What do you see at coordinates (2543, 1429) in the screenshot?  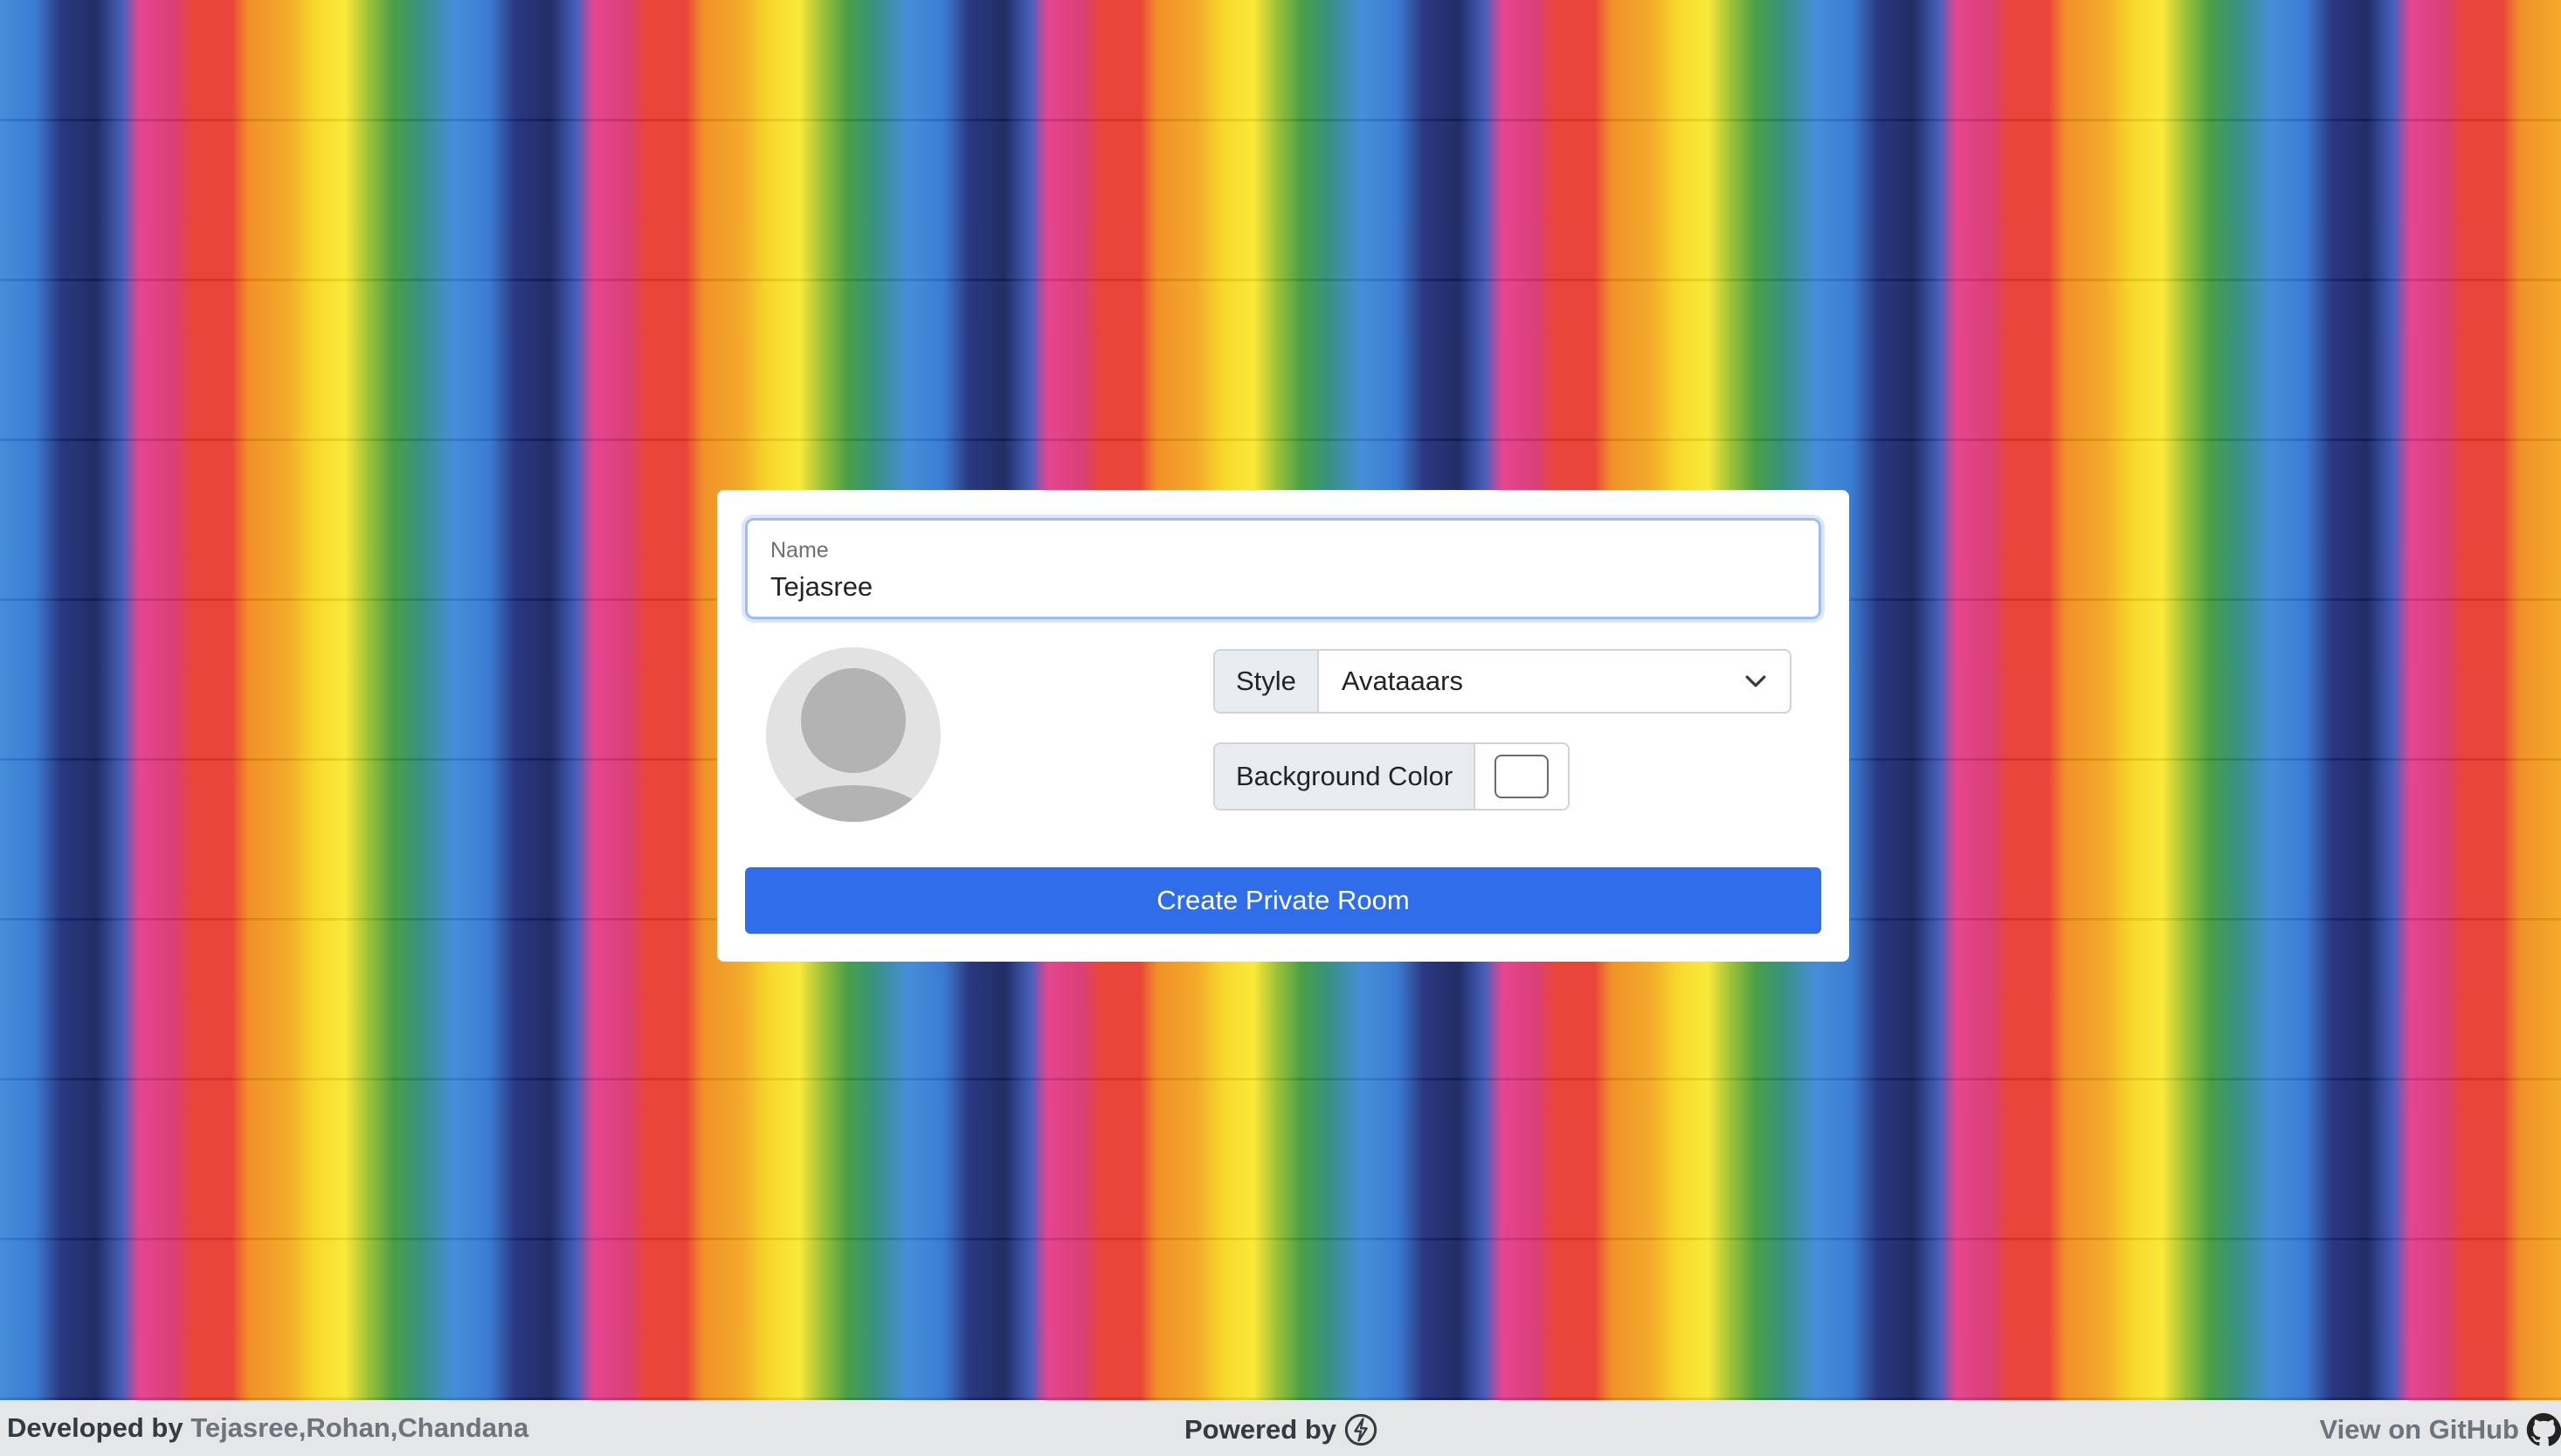 I see `github-icon` at bounding box center [2543, 1429].